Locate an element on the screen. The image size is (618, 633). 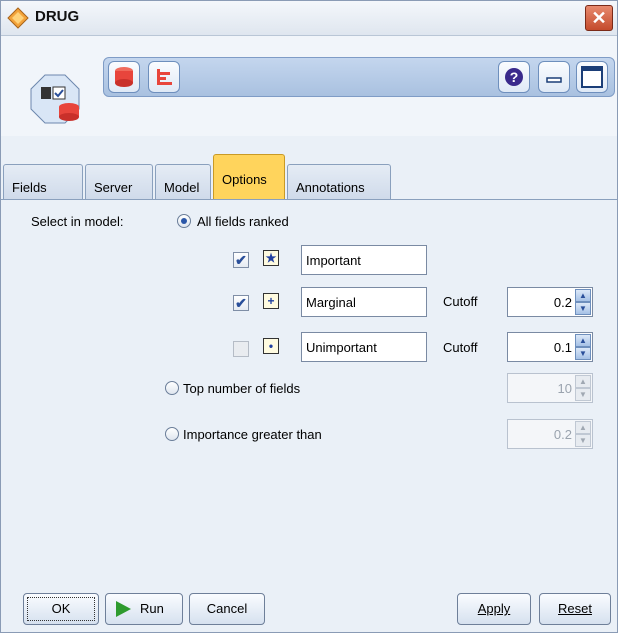
maximize-button is located at coordinates (592, 77).